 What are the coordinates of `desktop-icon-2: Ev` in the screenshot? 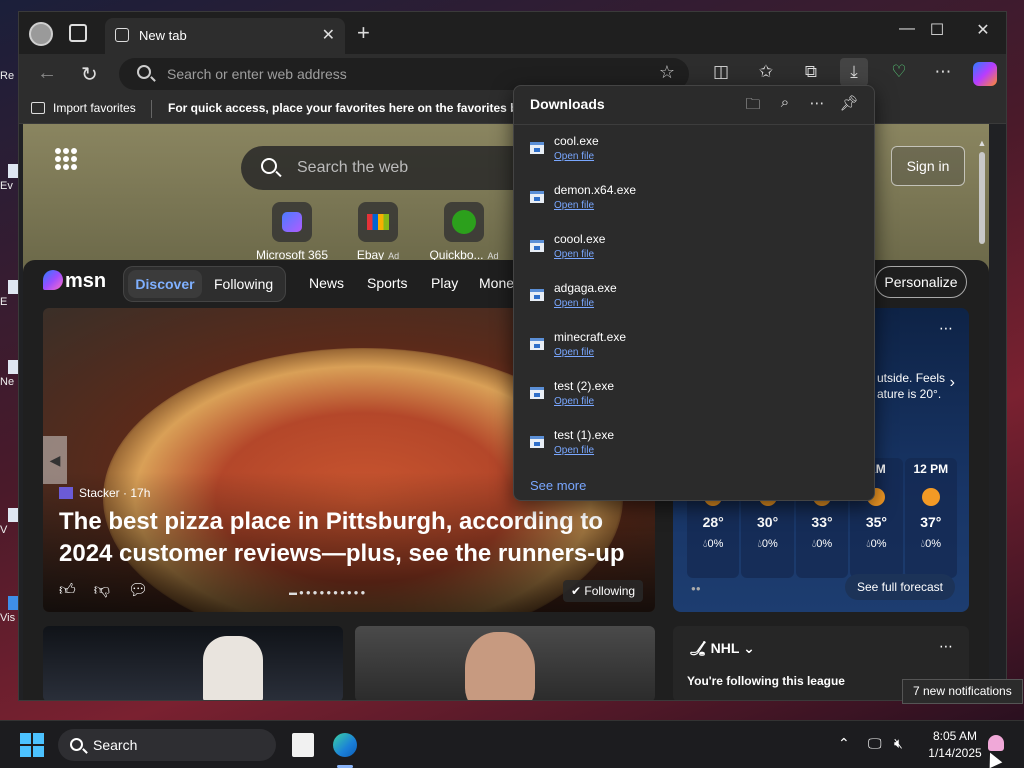 It's located at (10, 178).